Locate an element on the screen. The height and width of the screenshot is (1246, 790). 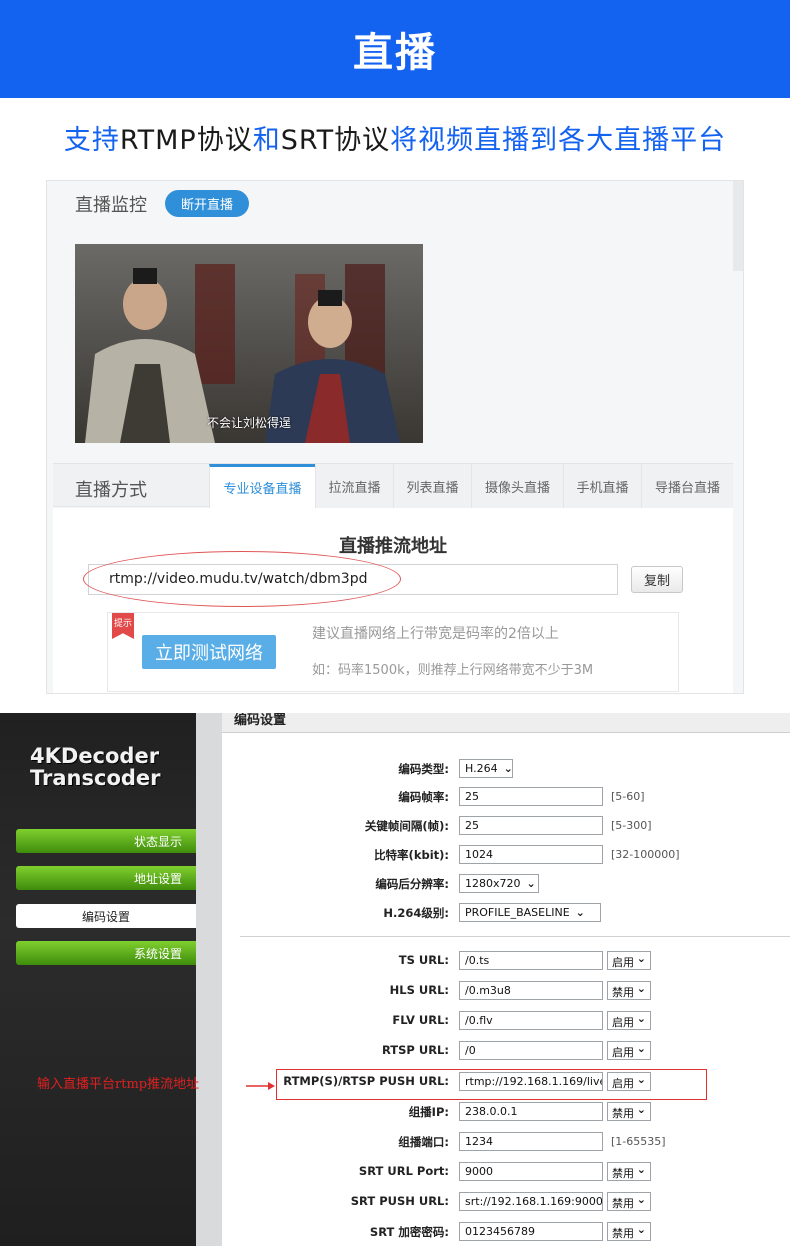
row-level: H.264级别: PROFILE_BASELINE is located at coordinates (506, 913).